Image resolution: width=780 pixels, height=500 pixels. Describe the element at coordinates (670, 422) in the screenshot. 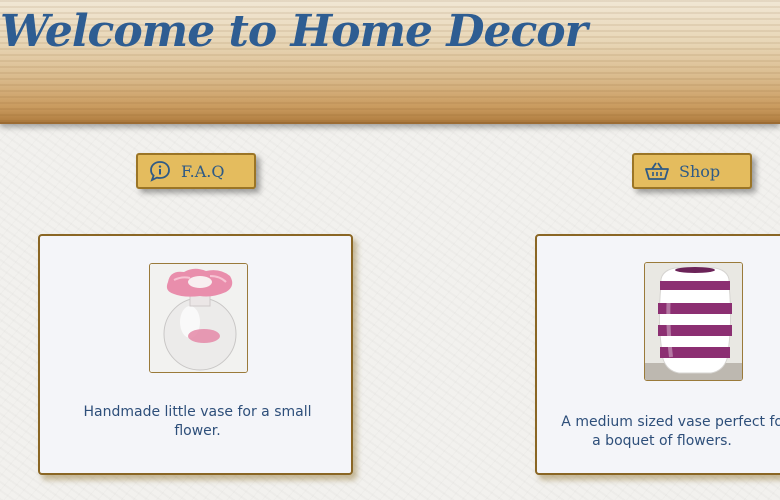

I see `product-description-line: A medium sized vase perfect for` at that location.